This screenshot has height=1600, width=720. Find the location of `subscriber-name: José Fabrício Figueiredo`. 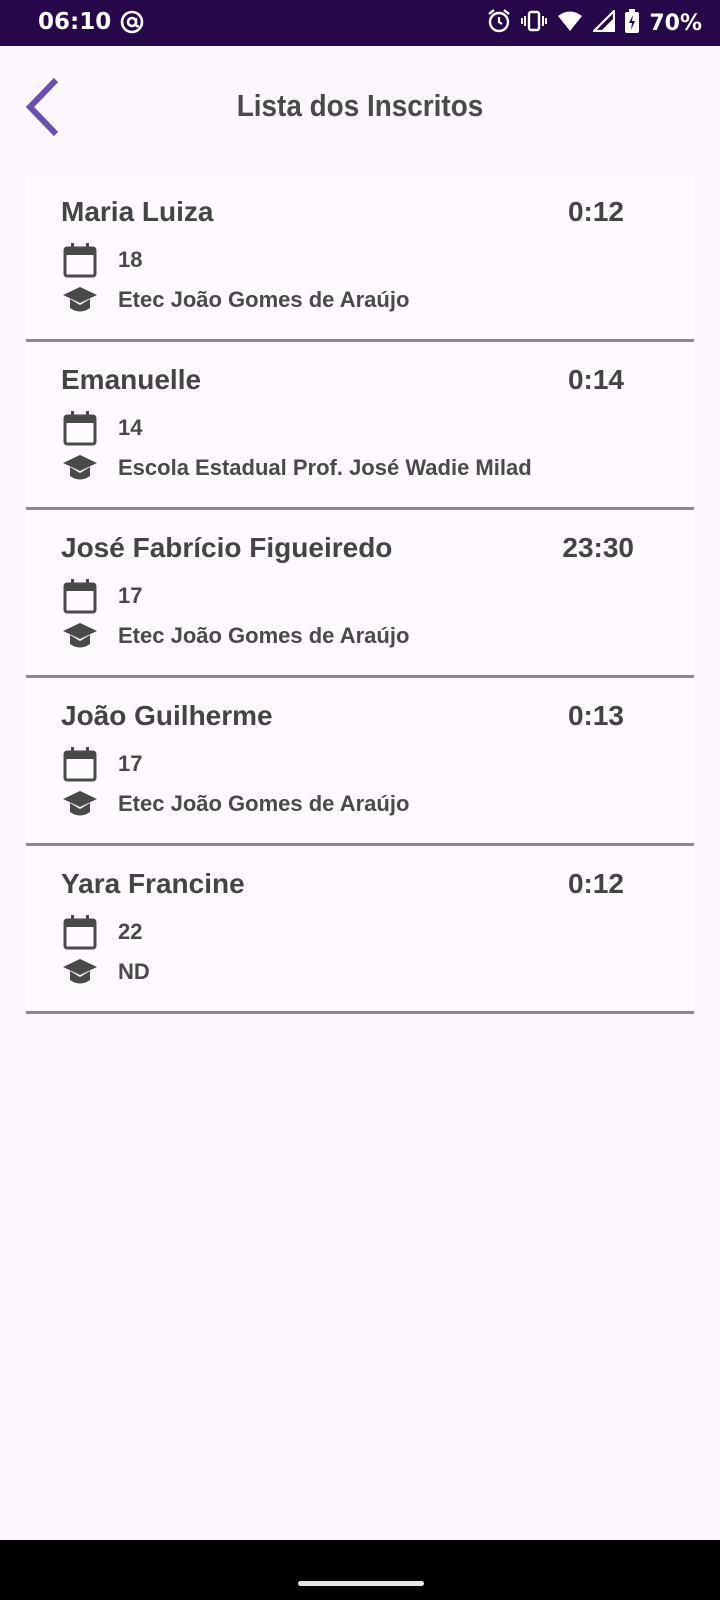

subscriber-name: José Fabrício Figueiredo is located at coordinates (227, 547).